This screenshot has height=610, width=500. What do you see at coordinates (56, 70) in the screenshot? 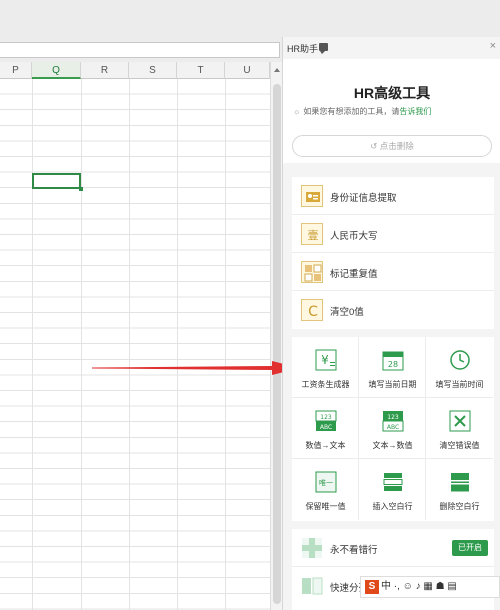
I see `column-header-q: Q` at bounding box center [56, 70].